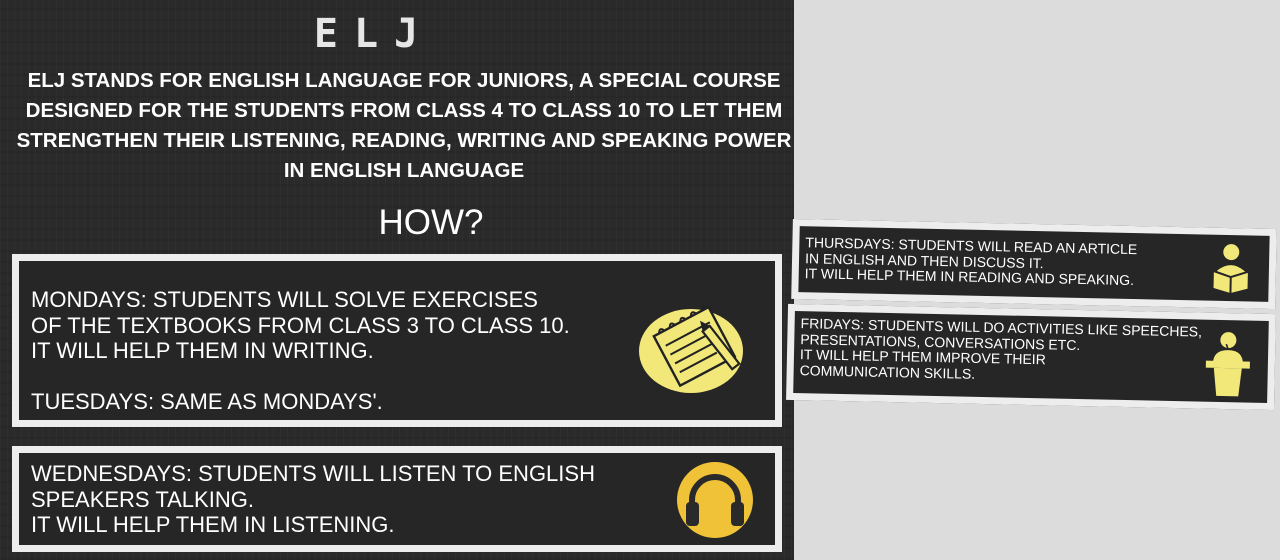 This screenshot has height=560, width=1280. What do you see at coordinates (431, 222) in the screenshot?
I see `section-title: HOW?` at bounding box center [431, 222].